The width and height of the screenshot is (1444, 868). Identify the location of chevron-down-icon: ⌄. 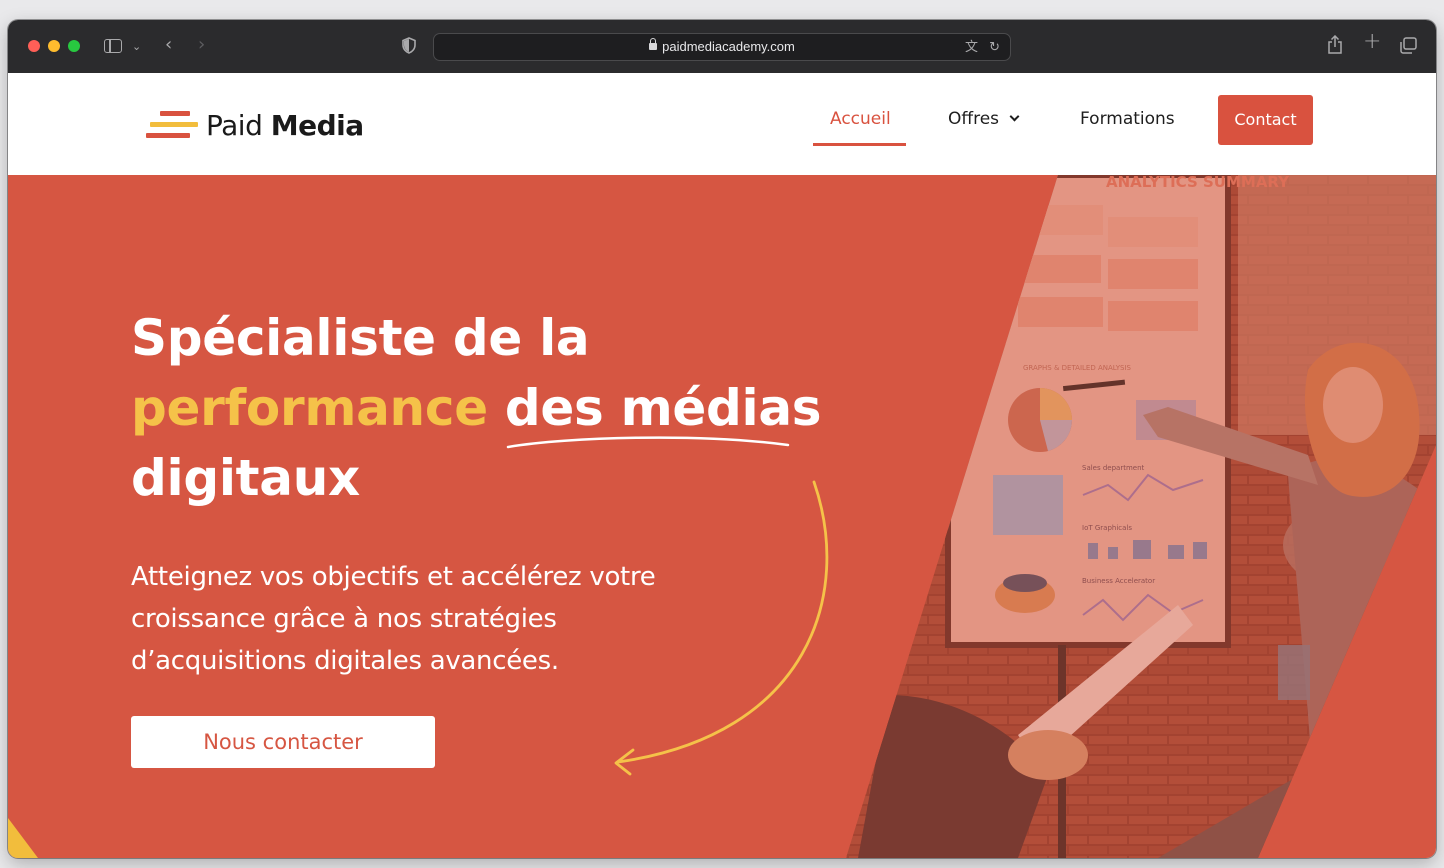
(136, 46).